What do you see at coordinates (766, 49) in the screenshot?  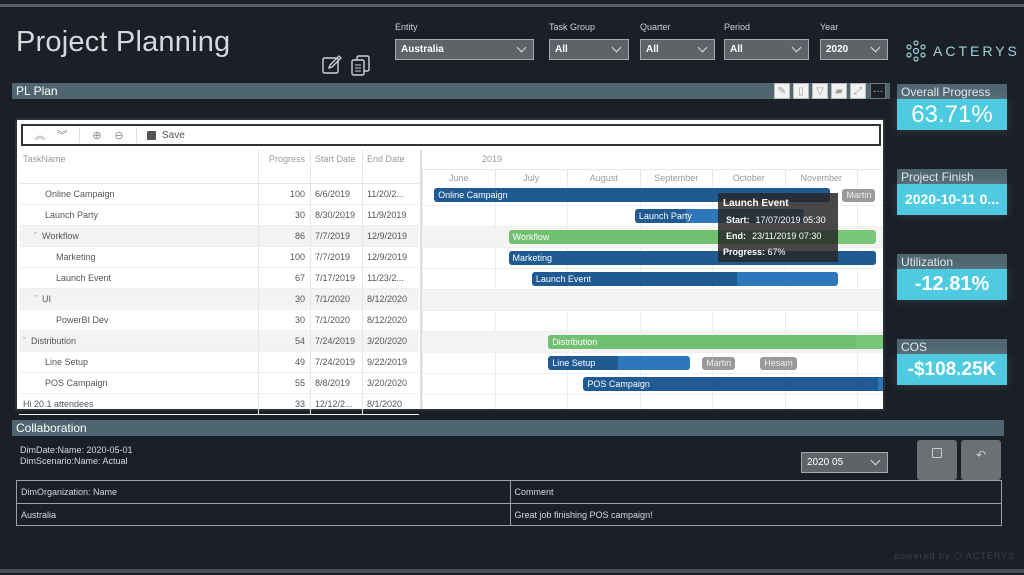 I see `period-dropdown: All` at bounding box center [766, 49].